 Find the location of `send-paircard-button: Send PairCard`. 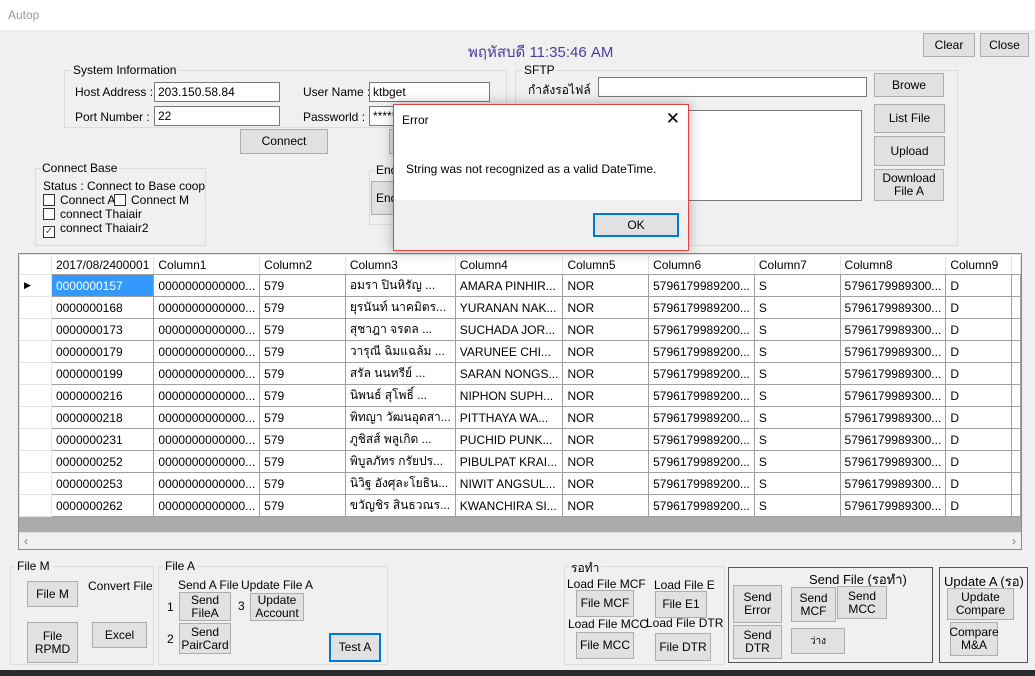

send-paircard-button: Send PairCard is located at coordinates (205, 638).